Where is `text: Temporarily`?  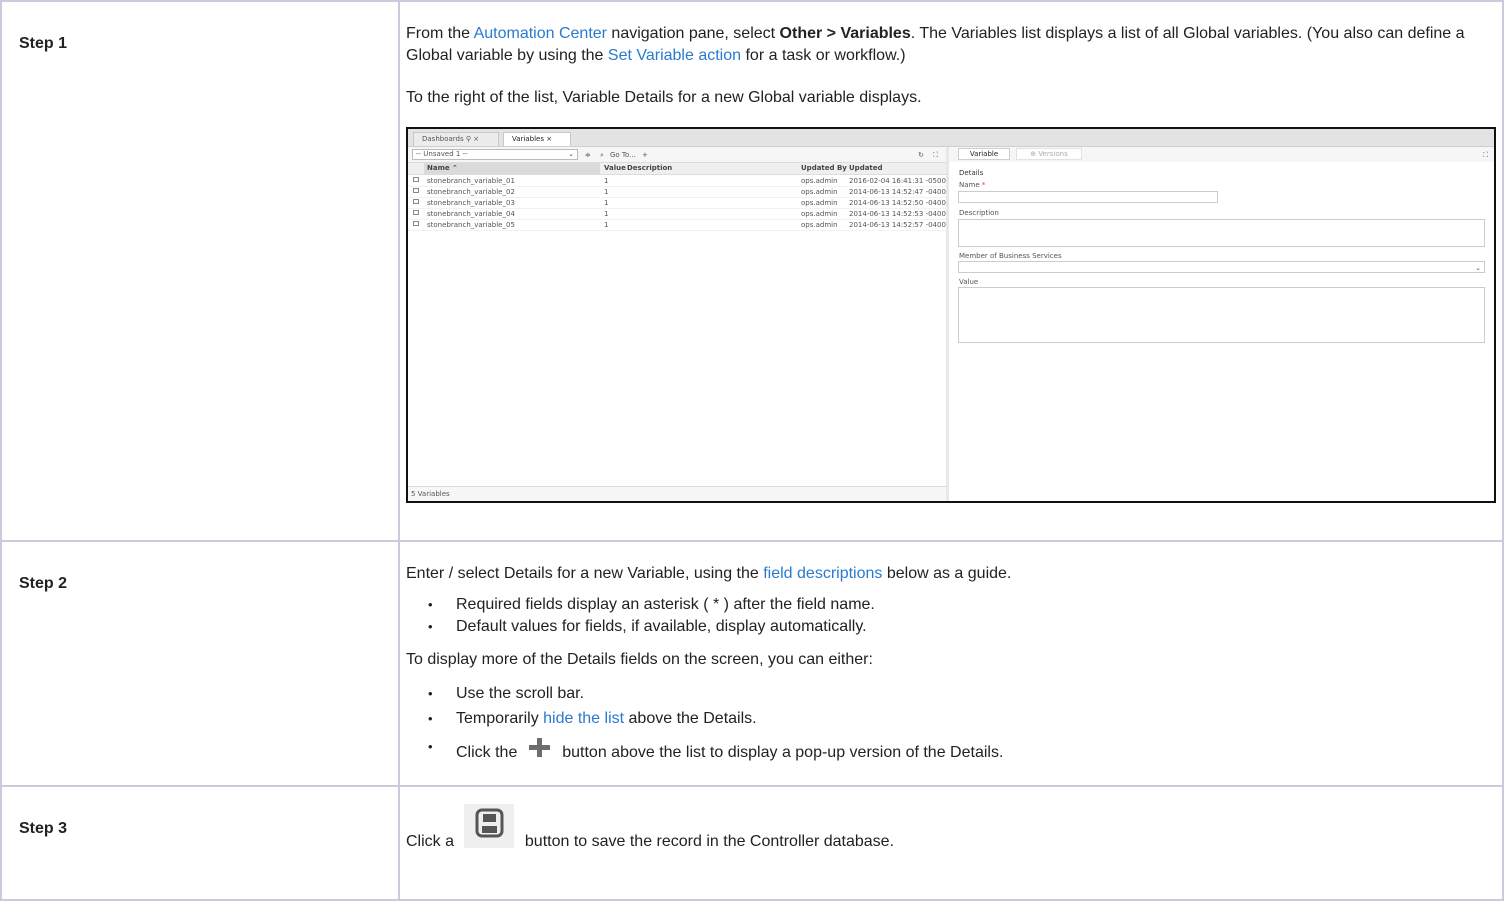
text: Temporarily is located at coordinates (500, 718).